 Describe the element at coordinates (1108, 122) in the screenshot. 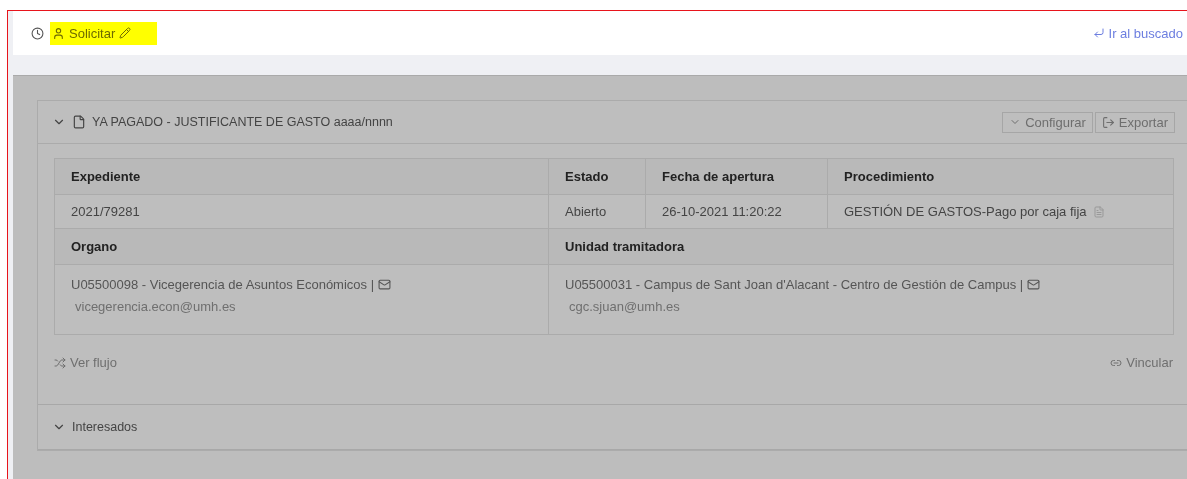

I see `export-icon` at that location.